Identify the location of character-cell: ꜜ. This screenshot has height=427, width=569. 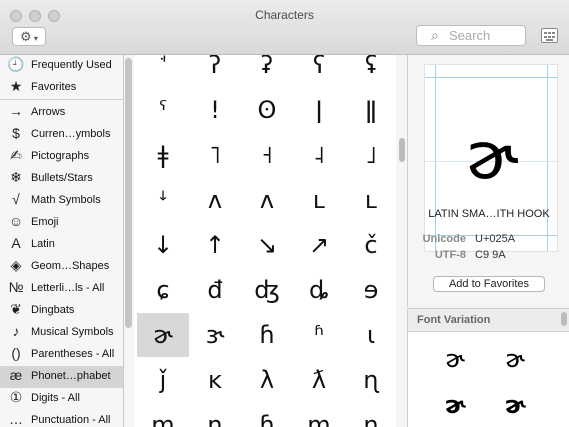
(163, 200).